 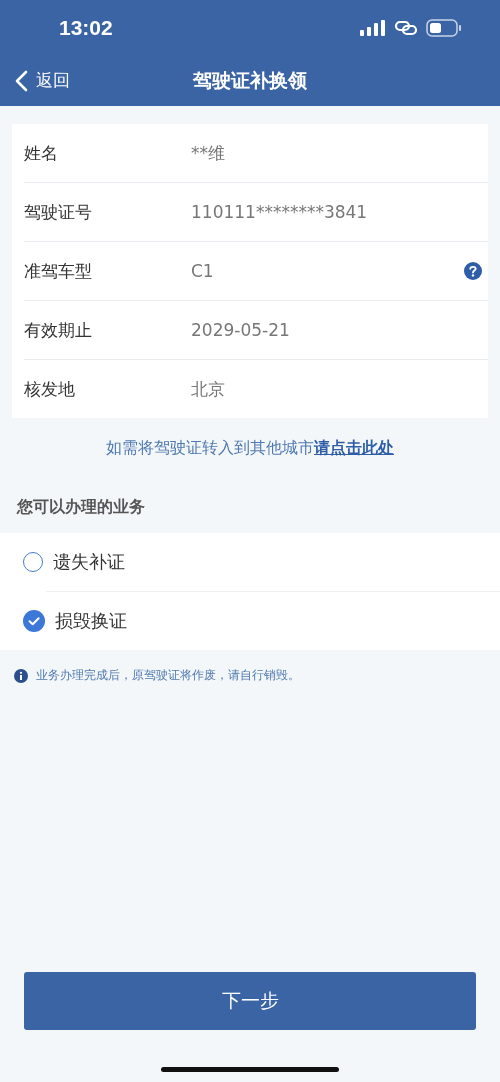 What do you see at coordinates (250, 1001) in the screenshot?
I see `next-button: 下一步` at bounding box center [250, 1001].